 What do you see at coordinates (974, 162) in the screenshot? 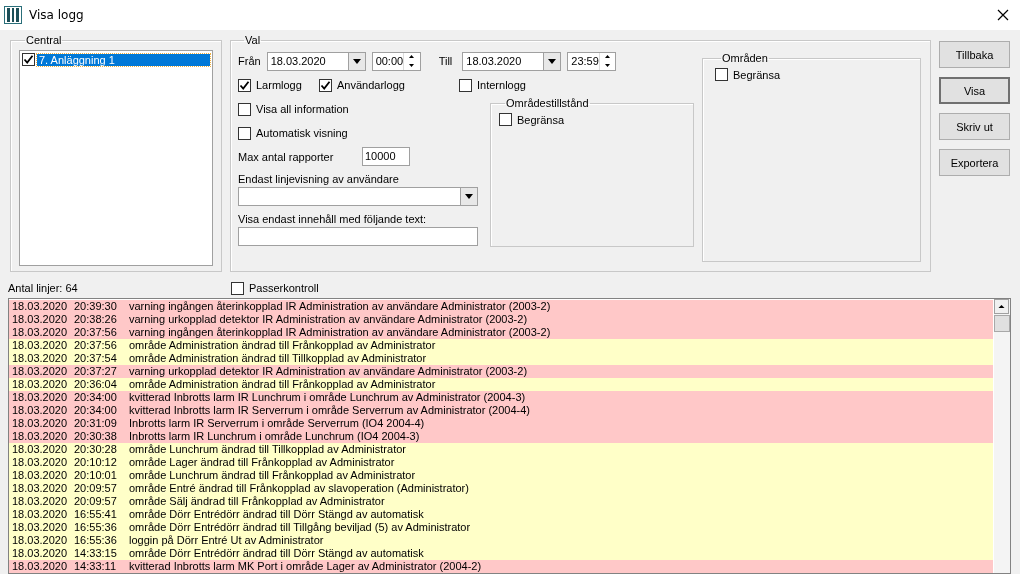
I see `dialog-button: Exportera` at bounding box center [974, 162].